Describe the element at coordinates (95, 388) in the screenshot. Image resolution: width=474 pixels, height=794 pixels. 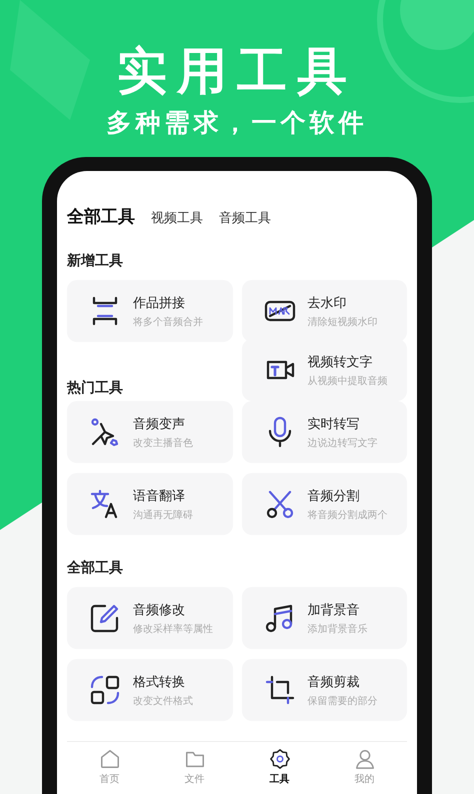
I see `section-title: 热门工具` at that location.